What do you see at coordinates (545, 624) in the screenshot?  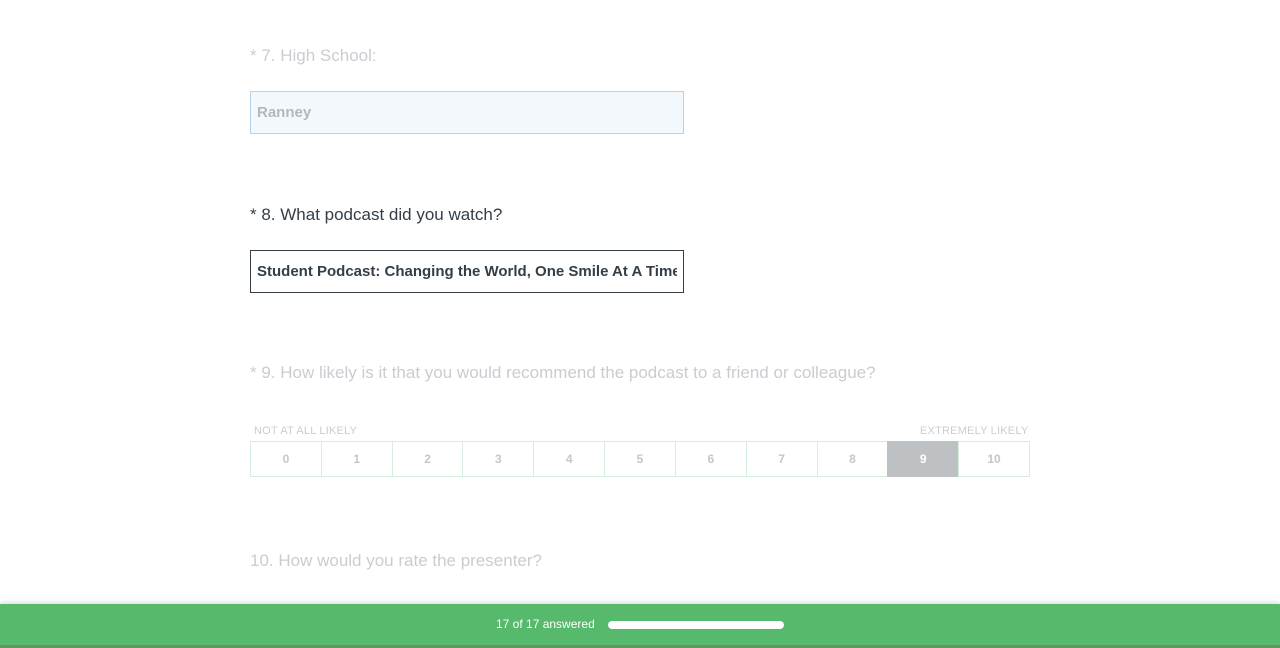 I see `progress-text: 17 of 17 answered` at bounding box center [545, 624].